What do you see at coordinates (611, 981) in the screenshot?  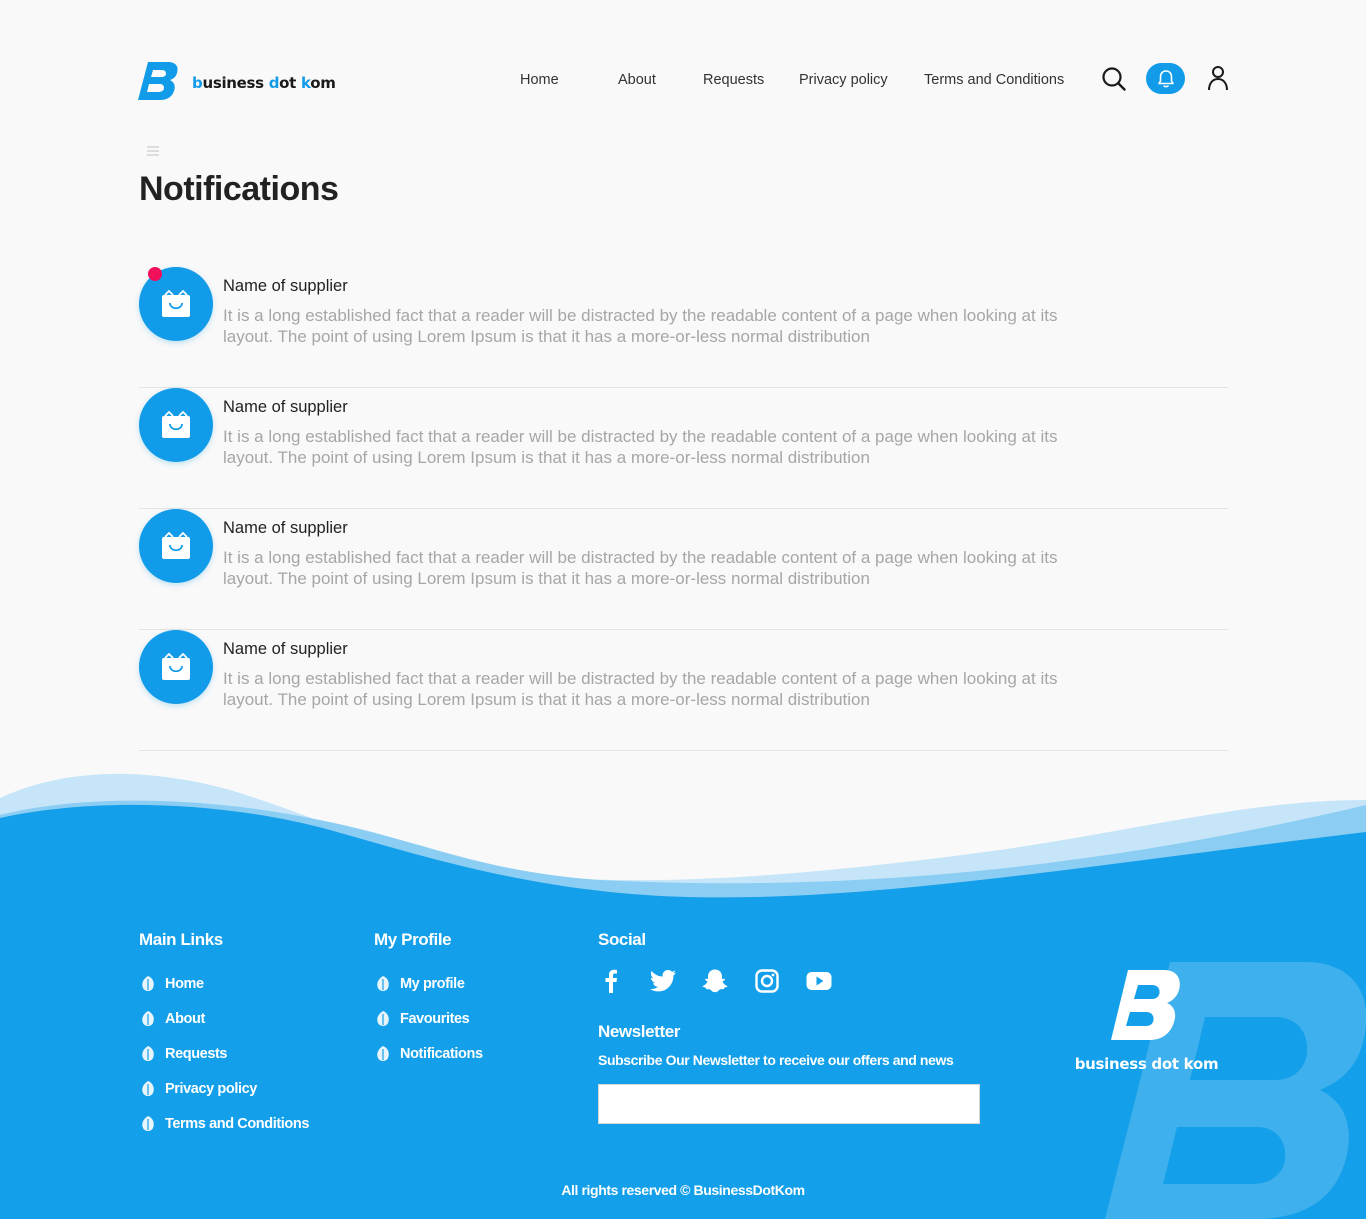 I see `facebook-icon` at bounding box center [611, 981].